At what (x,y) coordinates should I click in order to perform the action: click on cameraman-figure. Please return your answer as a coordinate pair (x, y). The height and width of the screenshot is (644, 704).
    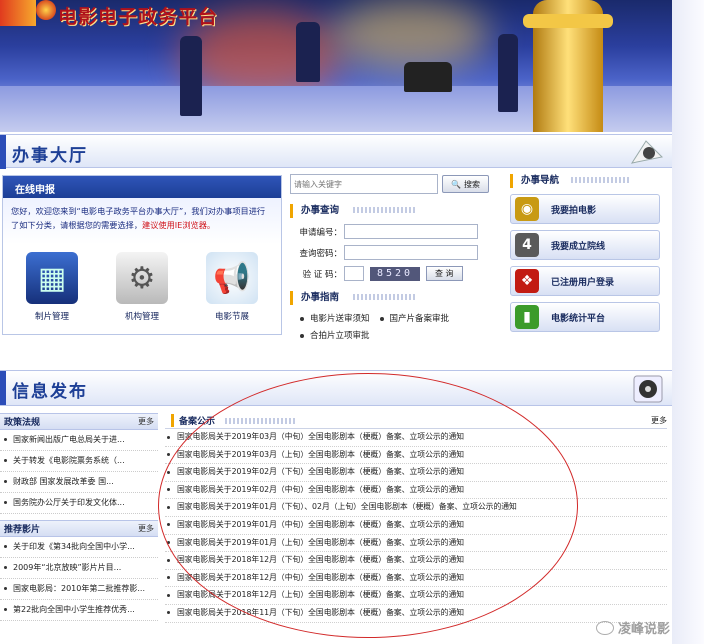
    Looking at the image, I should click on (191, 76).